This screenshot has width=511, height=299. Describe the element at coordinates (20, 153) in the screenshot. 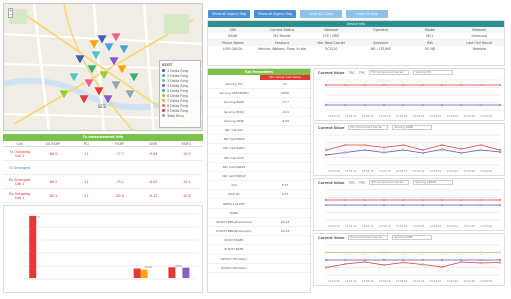

I see `summary-cell: Tx Outgoing Cell 1` at that location.